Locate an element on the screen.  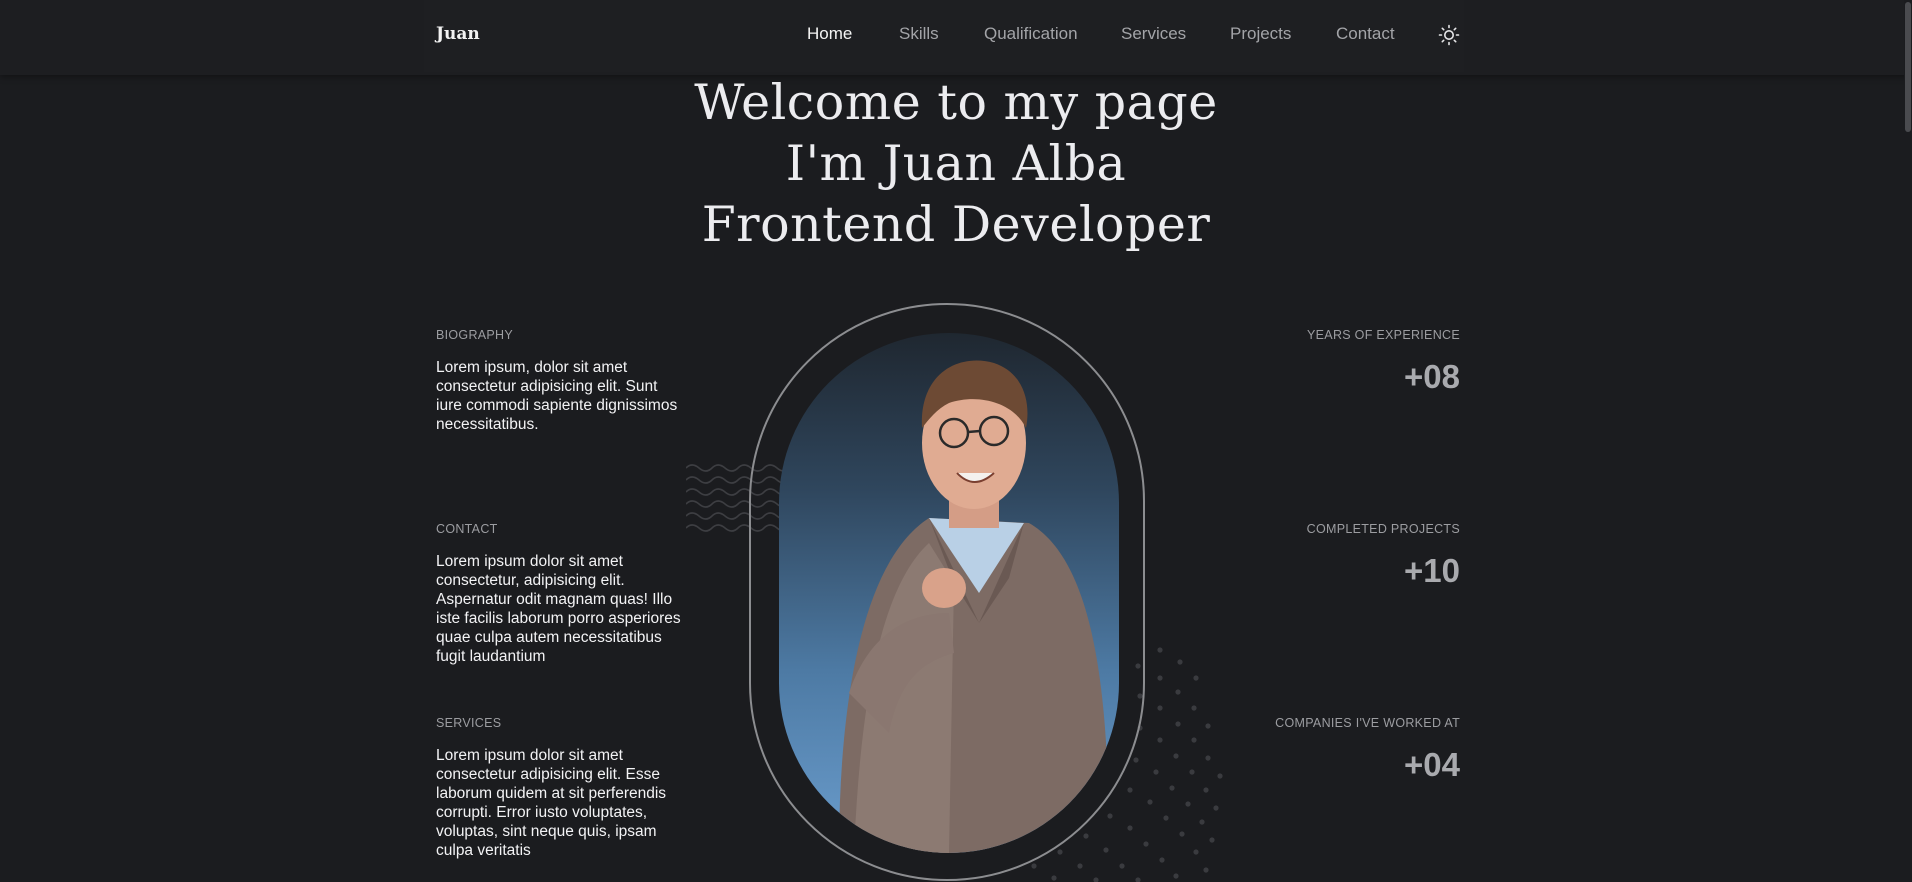
years-experience-value: +08 is located at coordinates (1432, 376).